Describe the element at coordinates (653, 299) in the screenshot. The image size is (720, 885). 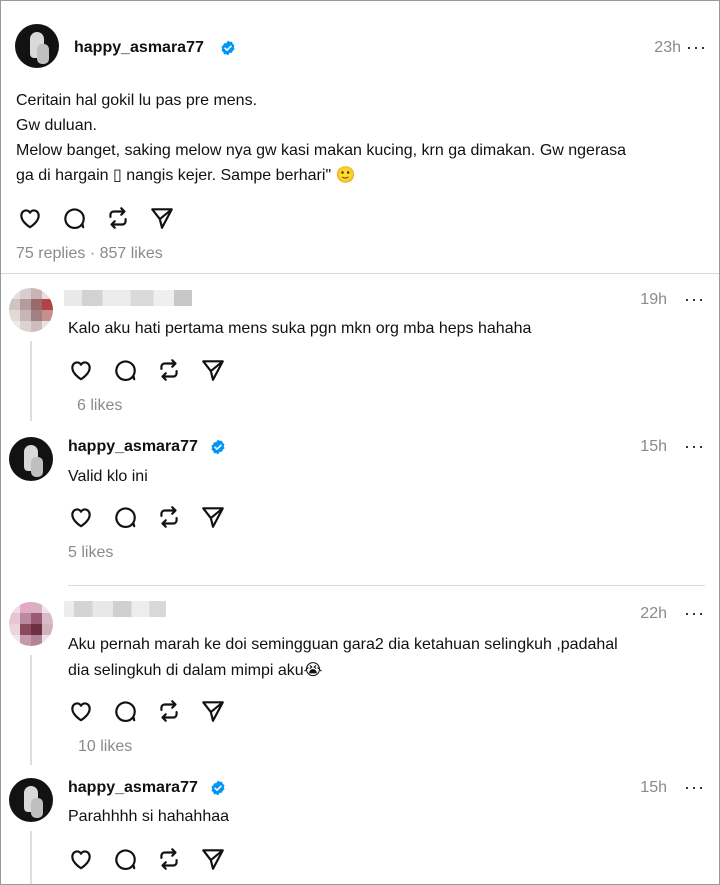
I see `reply-time: 19h` at that location.